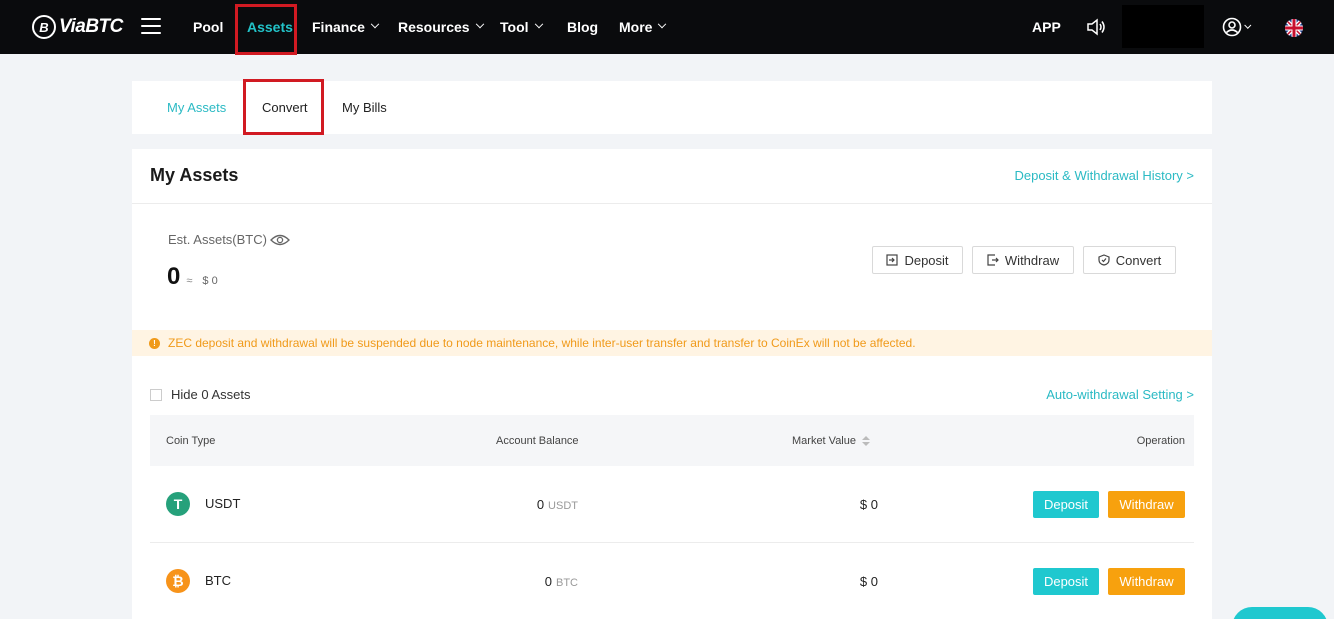 The image size is (1334, 619). I want to click on tab-my-assets: My Assets, so click(196, 107).